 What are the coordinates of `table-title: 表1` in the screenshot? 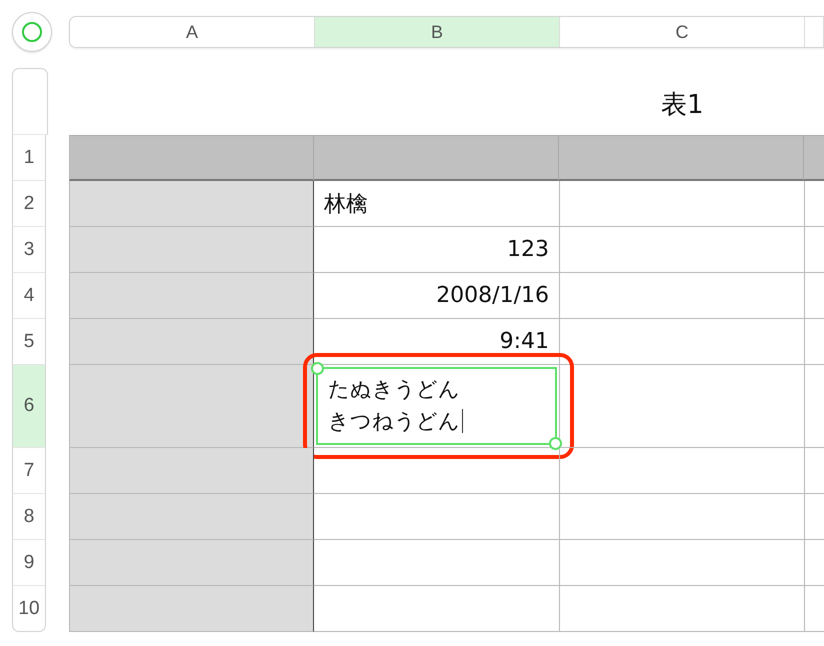 It's located at (682, 105).